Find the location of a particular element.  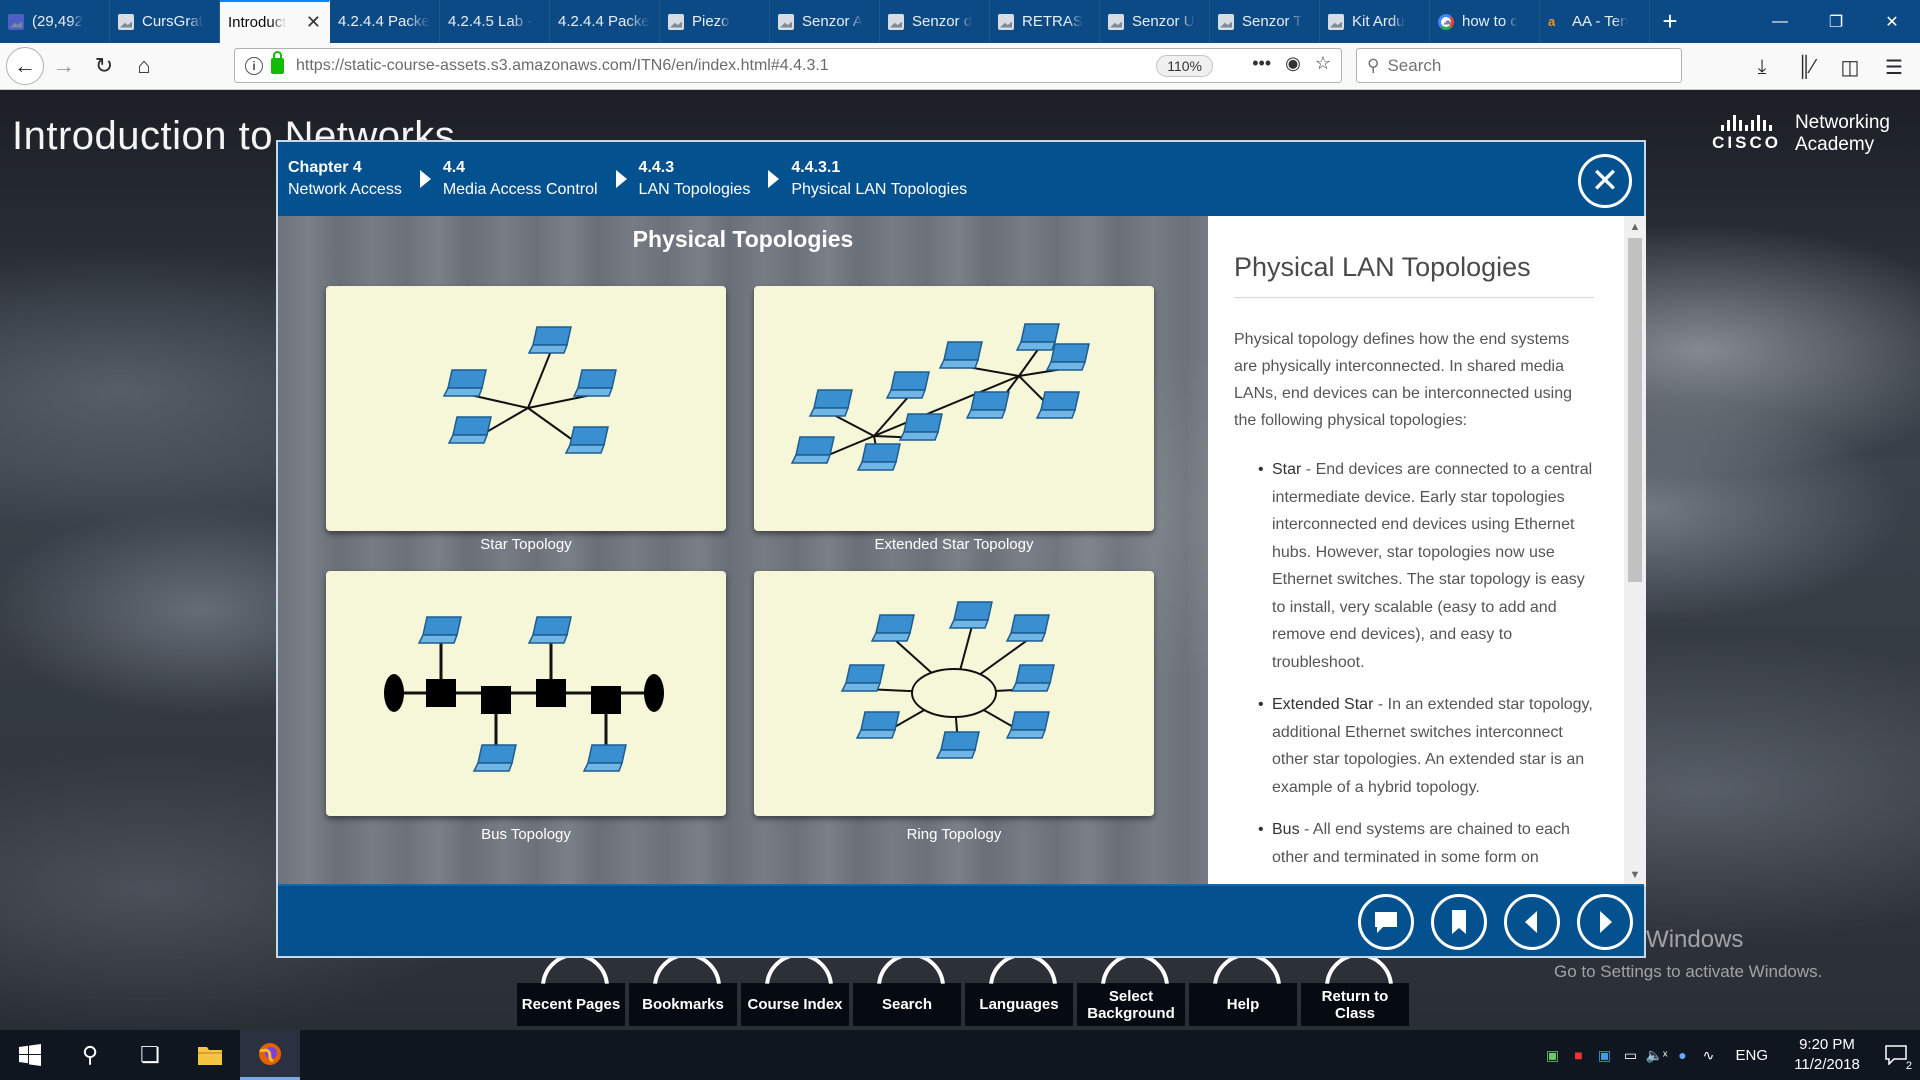

tab-label: RETRAS is located at coordinates (1052, 21).